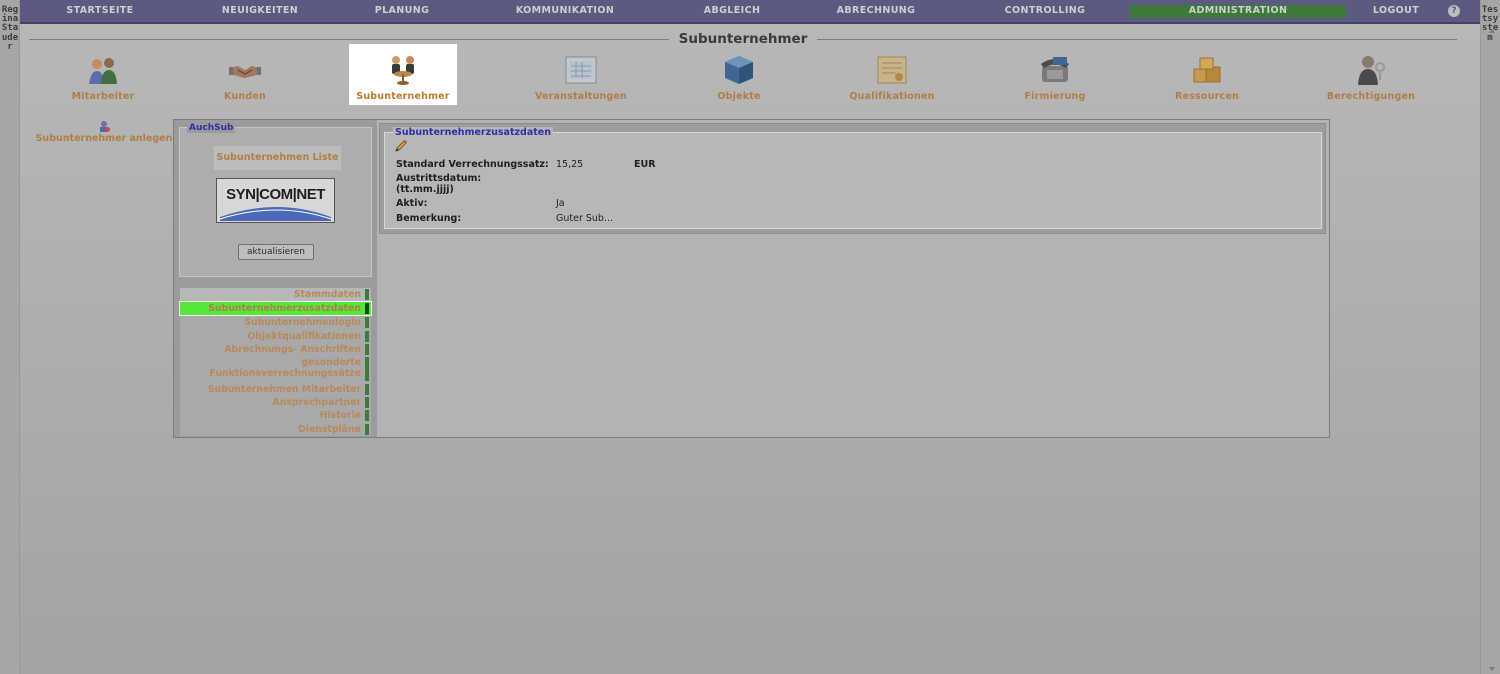  I want to click on module-label: Kunden, so click(245, 96).